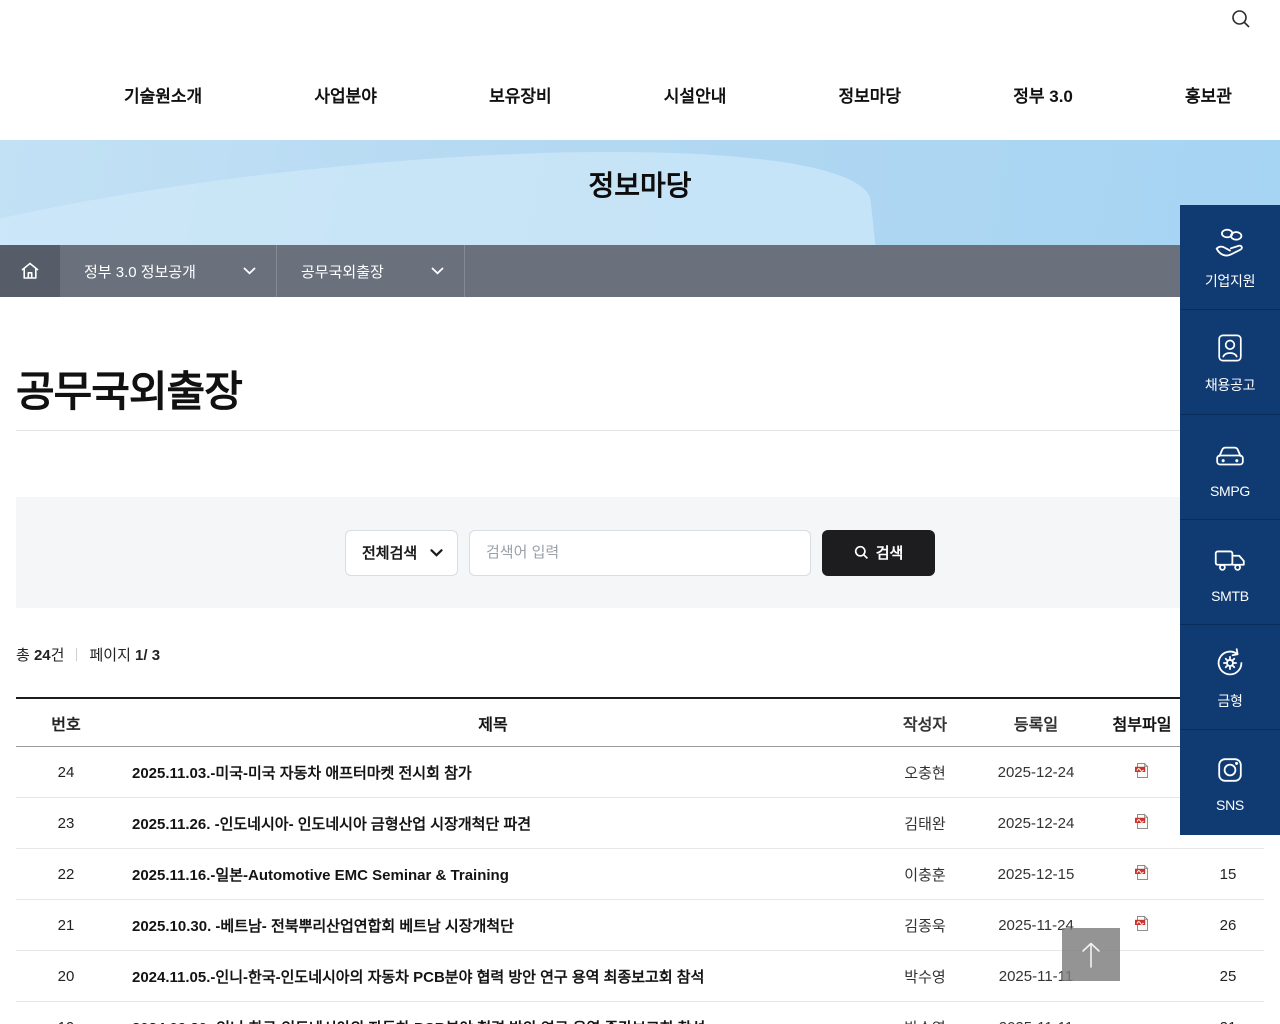  I want to click on search-category-select: 전체검색, so click(401, 552).